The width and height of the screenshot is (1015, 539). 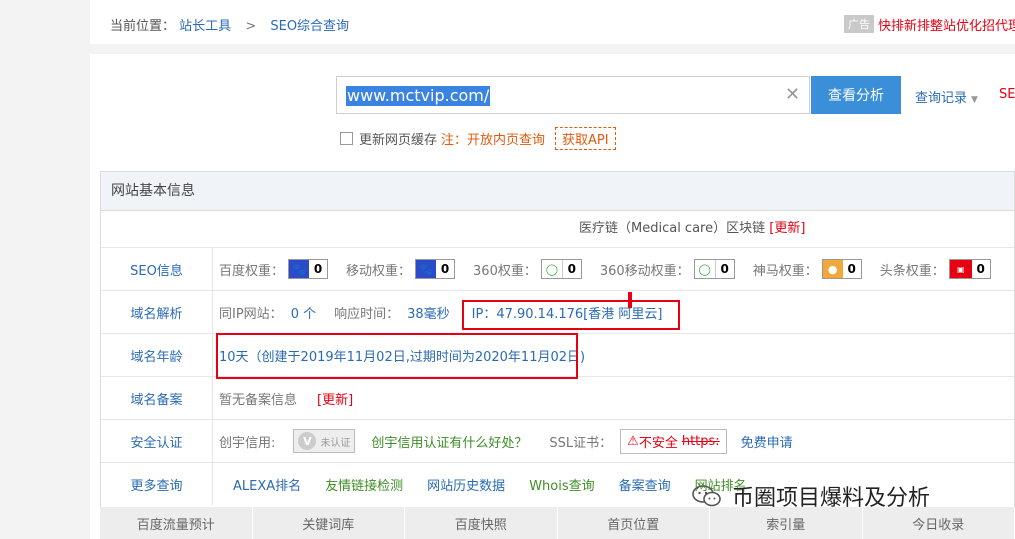 I want to click on trust-badge: V 未认证, so click(x=324, y=441).